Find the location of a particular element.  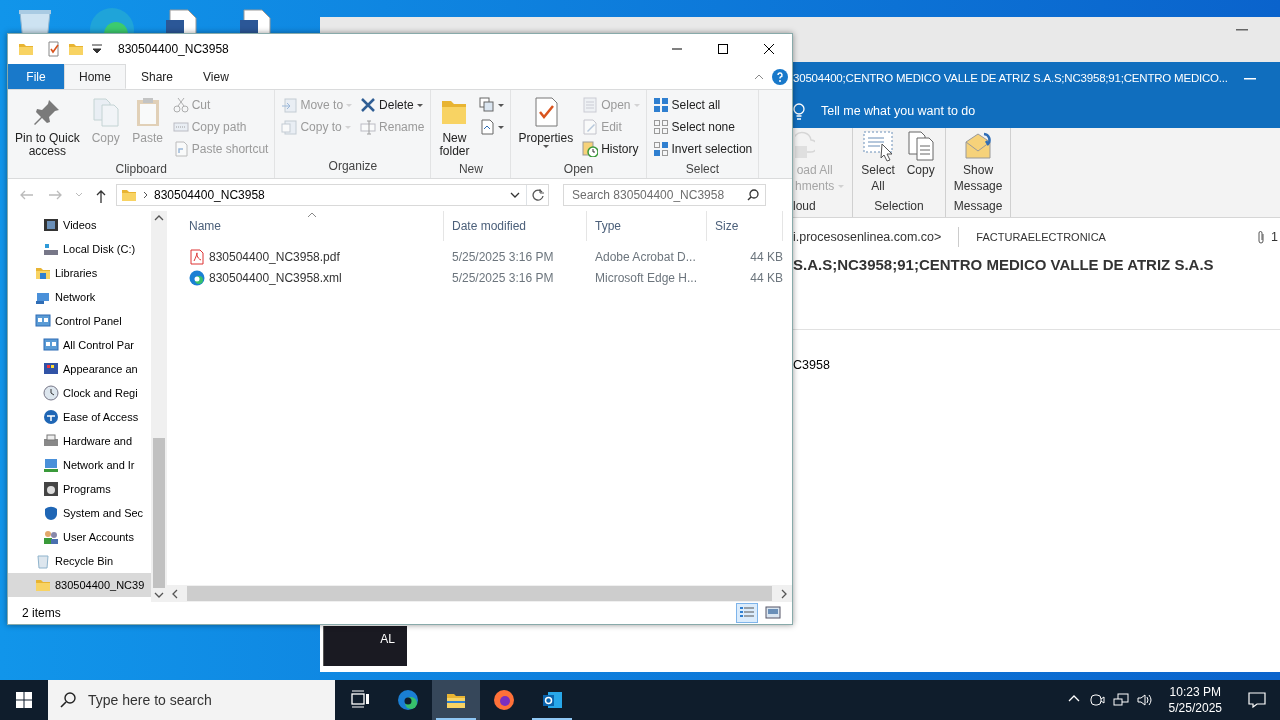

nav-item: 830504400_NC39 is located at coordinates (79, 585).